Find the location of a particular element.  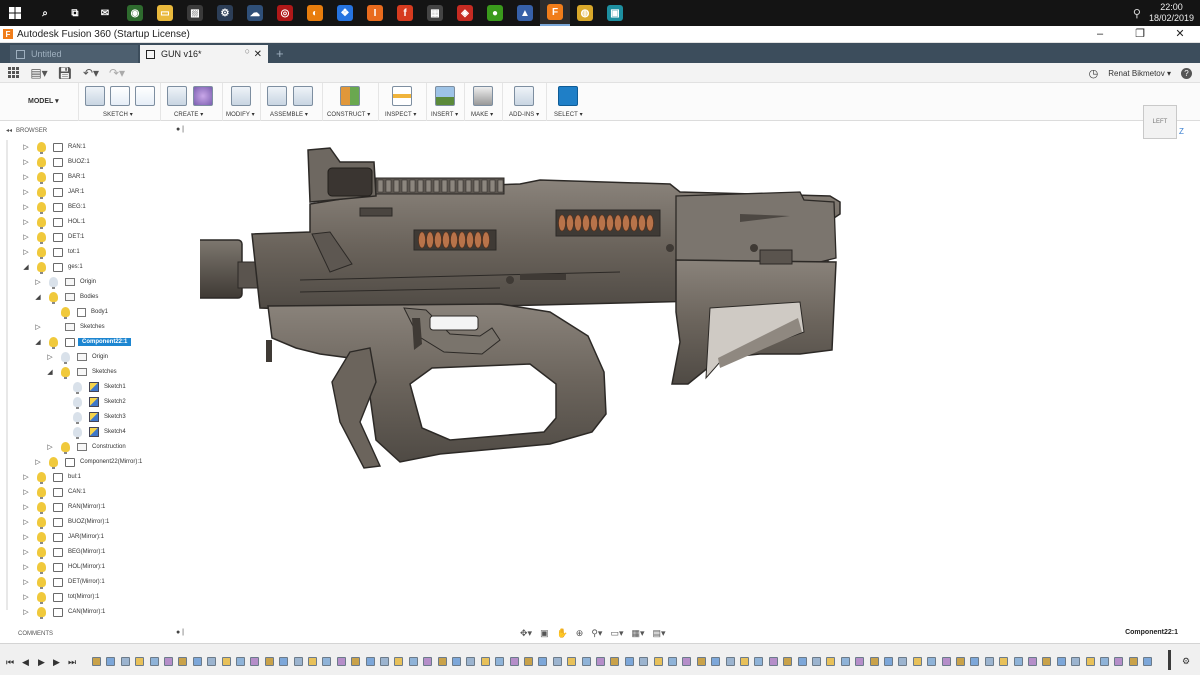

browser-node: ▷ JAR(Mirror):1 is located at coordinates (63, 537).